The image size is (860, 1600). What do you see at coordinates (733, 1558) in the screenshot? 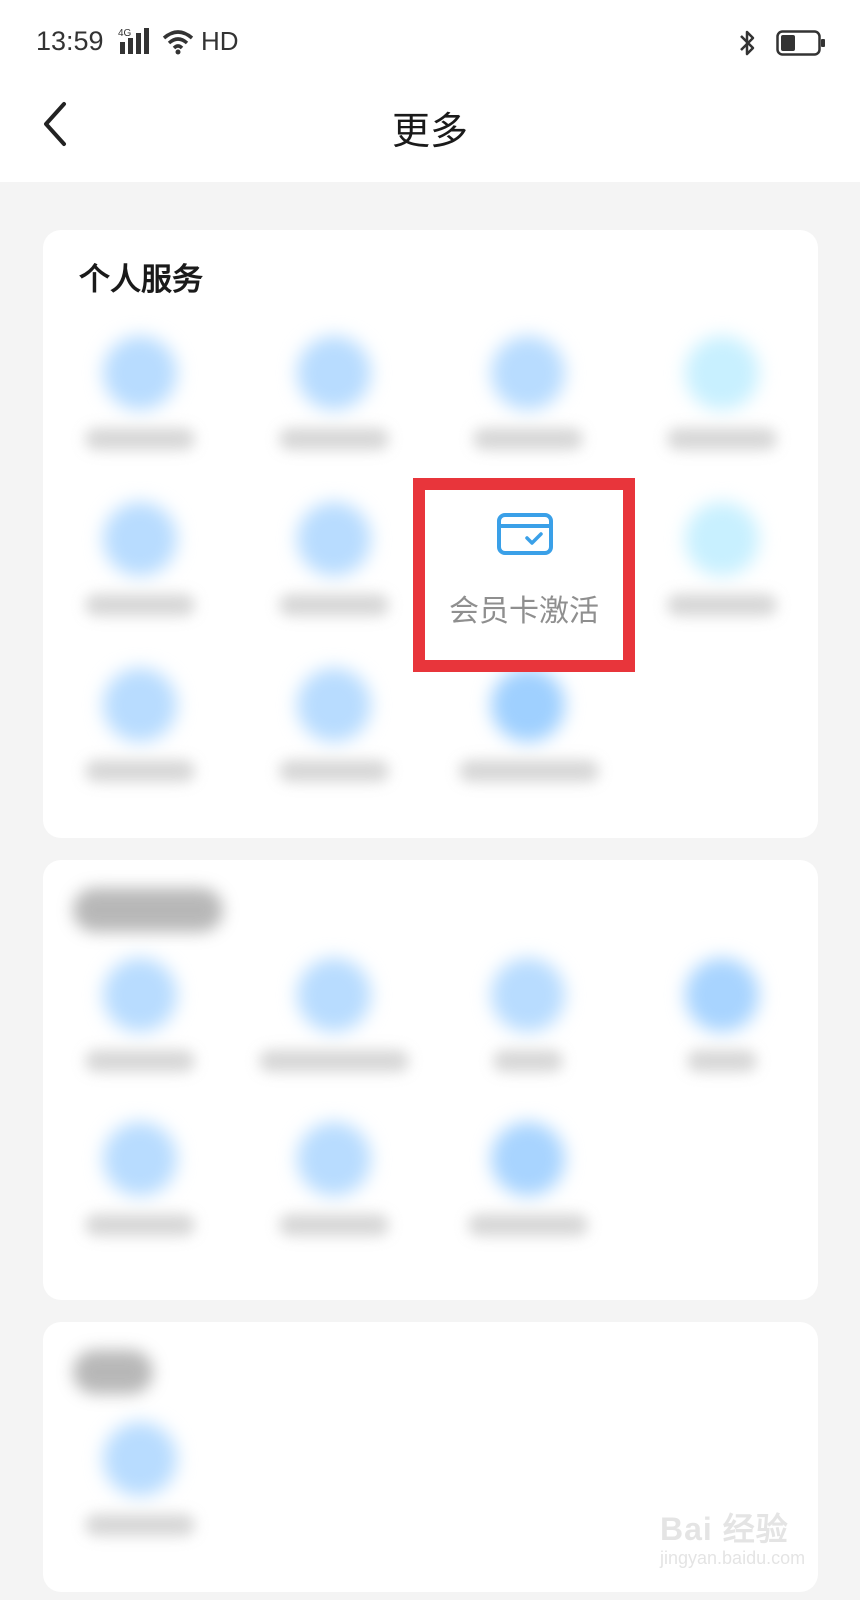
I see `watermark-url: jingyan.baidu.com` at bounding box center [733, 1558].